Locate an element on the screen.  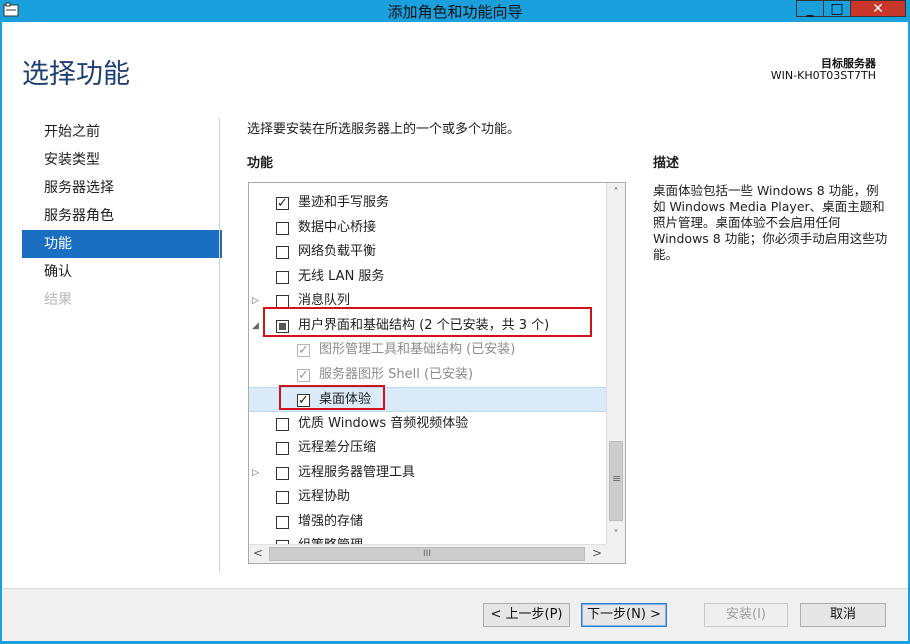
highlight-box-desktop-experience is located at coordinates (332, 397).